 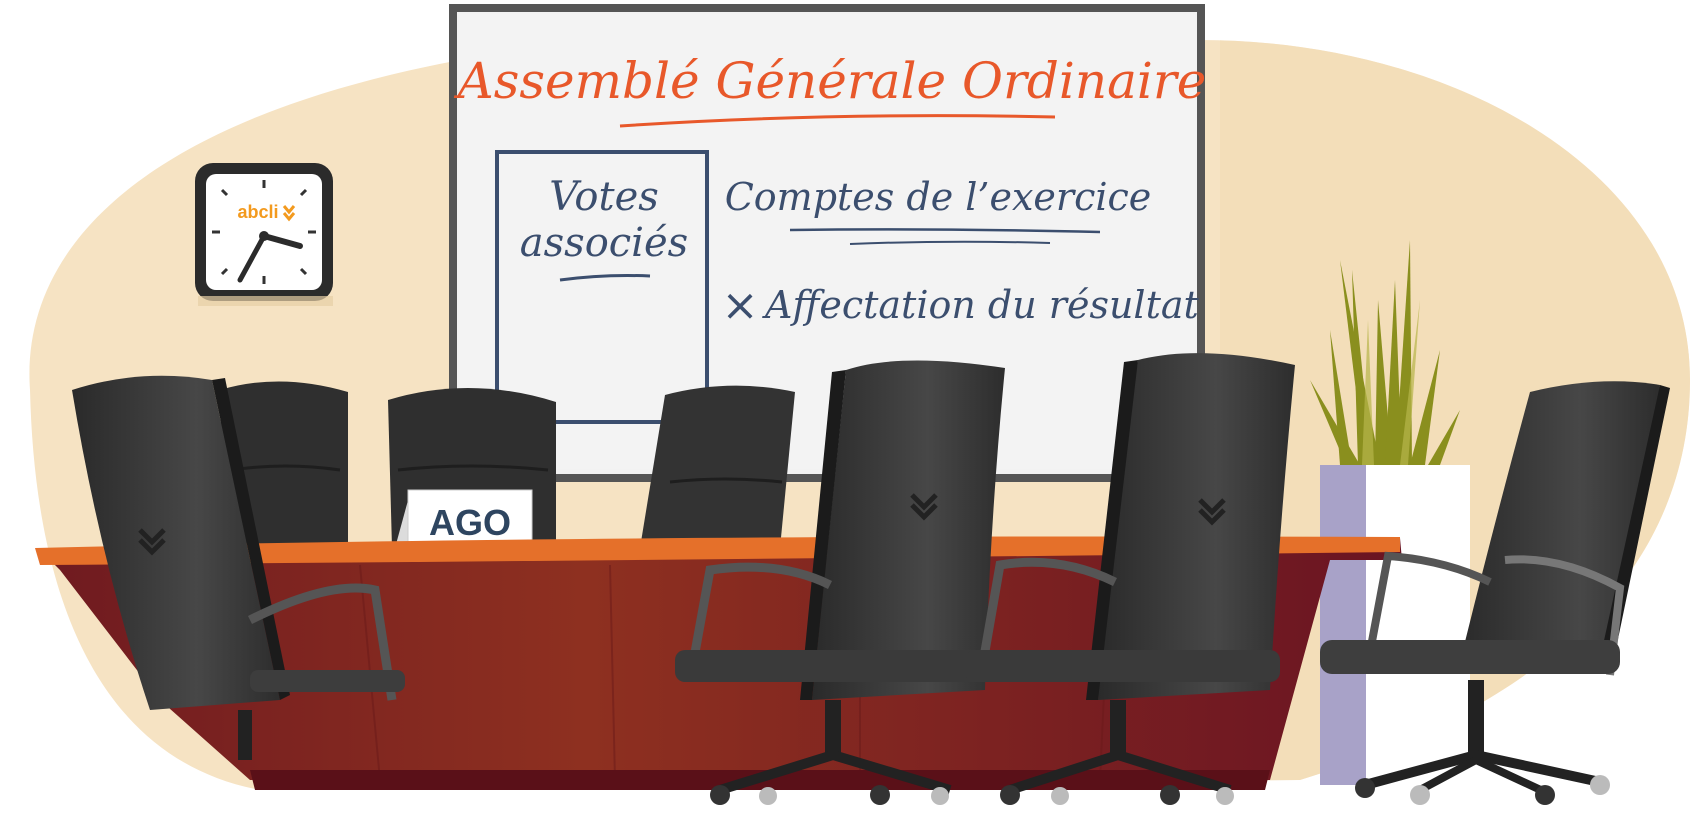 What do you see at coordinates (604, 197) in the screenshot?
I see `box-line-1: Votes` at bounding box center [604, 197].